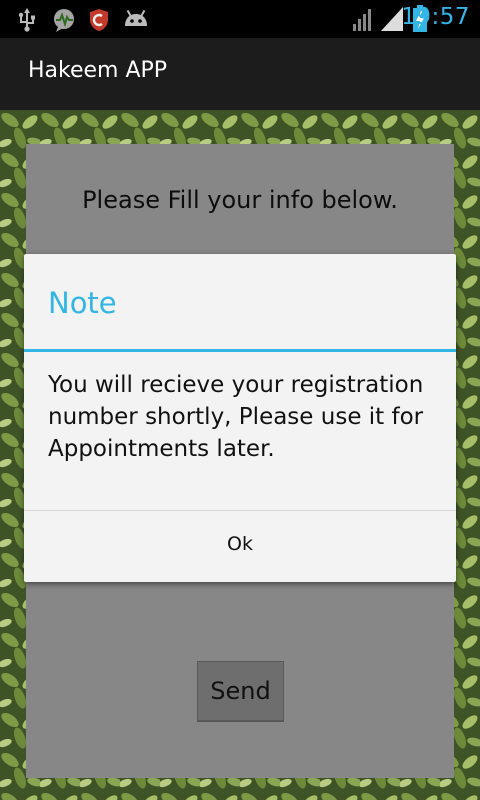 The image size is (480, 800). I want to click on wifi-icon, so click(363, 21).